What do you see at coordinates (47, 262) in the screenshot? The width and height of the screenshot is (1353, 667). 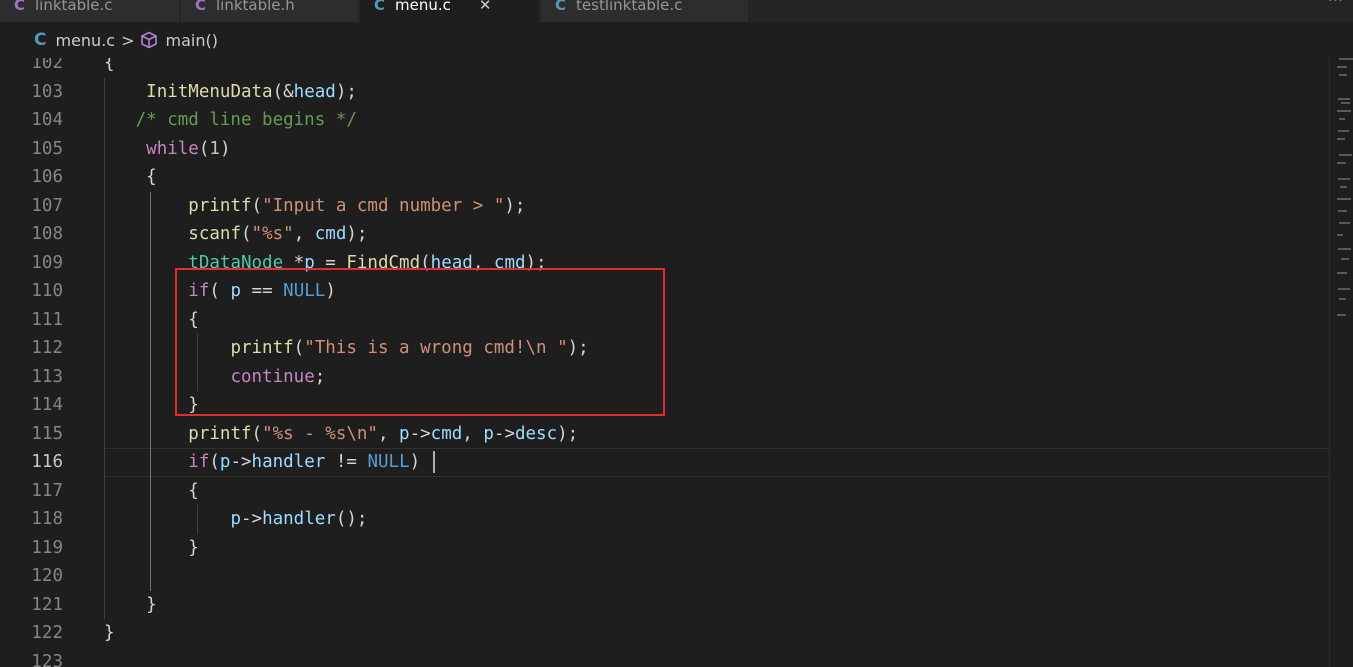 I see `line-number: 109` at bounding box center [47, 262].